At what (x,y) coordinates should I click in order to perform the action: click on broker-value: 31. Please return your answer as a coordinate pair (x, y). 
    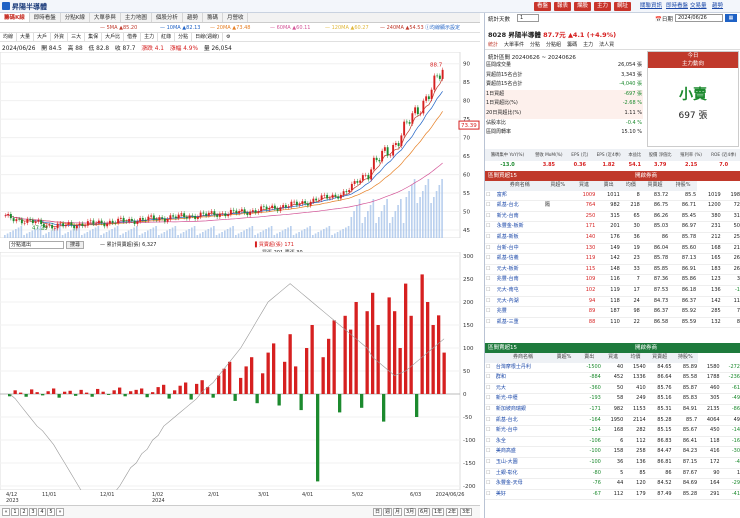
    Looking at the image, I should click on (730, 217).